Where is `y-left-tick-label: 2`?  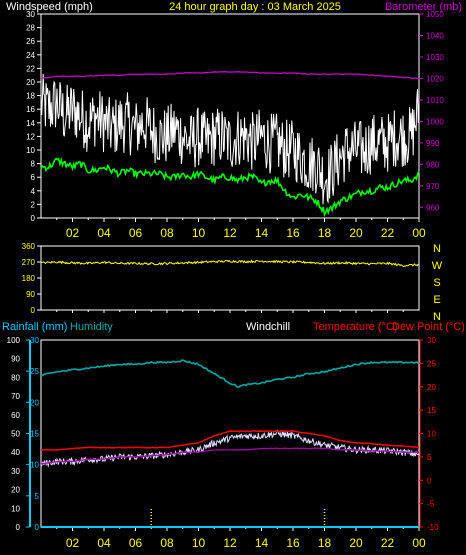
y-left-tick-label: 2 is located at coordinates (33, 204).